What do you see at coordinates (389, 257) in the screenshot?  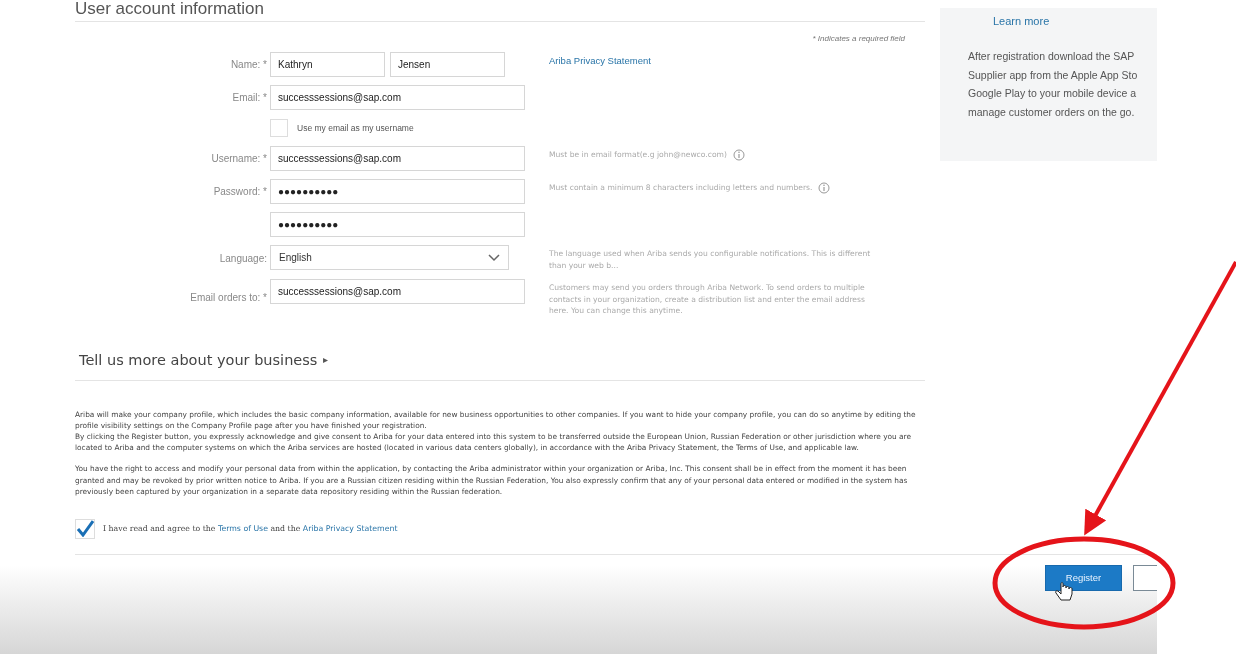 I see `language-dropdown: English` at bounding box center [389, 257].